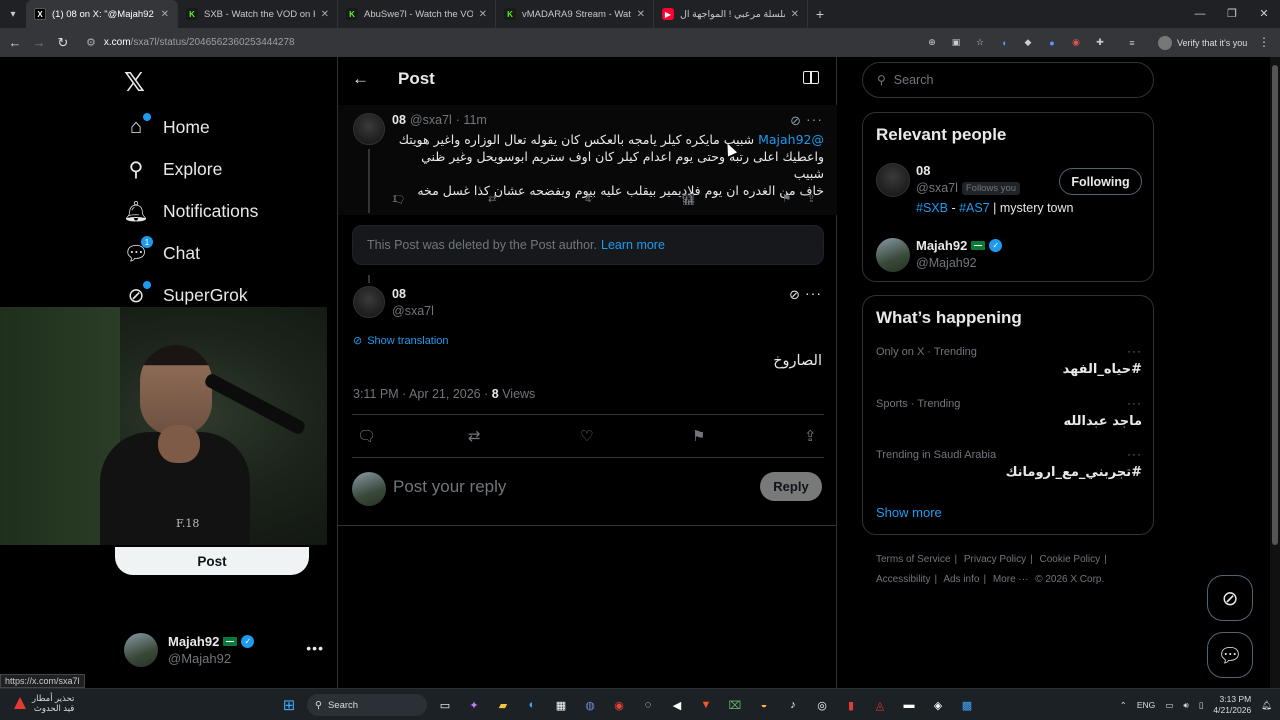 This screenshot has width=1280, height=720. What do you see at coordinates (497, 42) in the screenshot?
I see `address-bar: ⚙ x.com/sxa7l/status/2046562360253444278` at bounding box center [497, 42].